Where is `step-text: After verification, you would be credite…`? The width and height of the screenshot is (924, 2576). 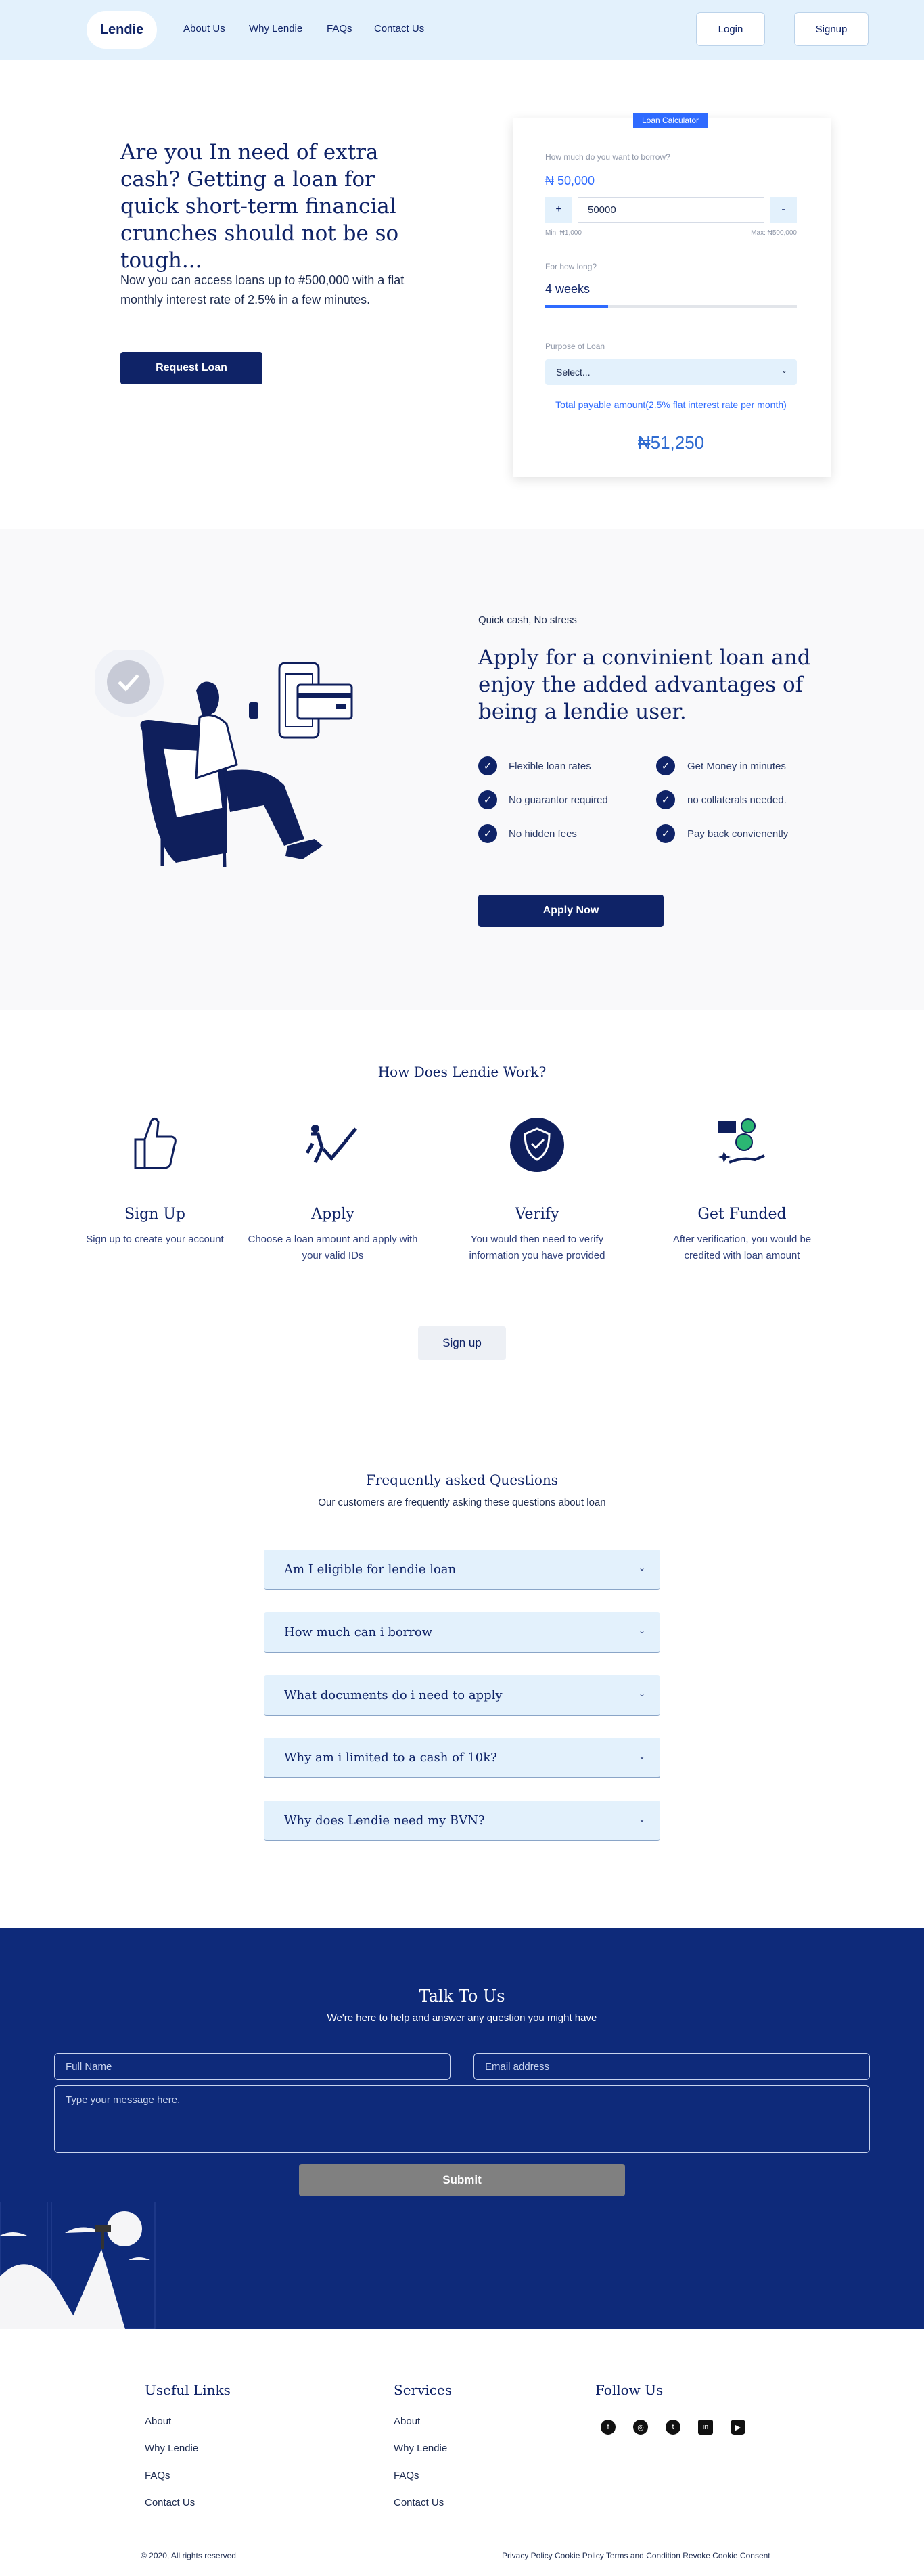
step-text: After verification, you would be credite… is located at coordinates (742, 1247).